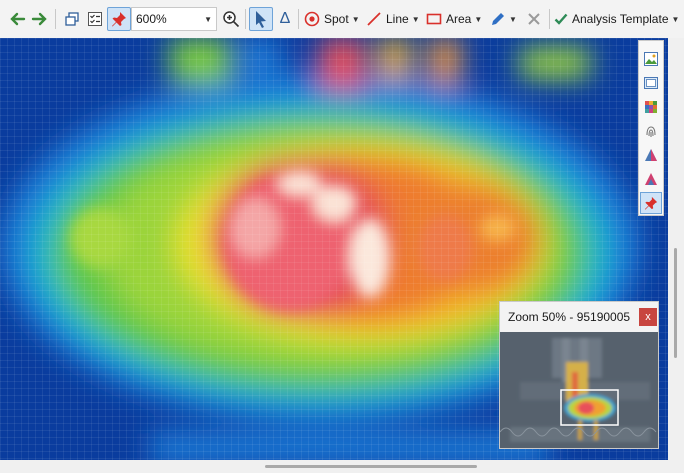 Image resolution: width=684 pixels, height=473 pixels. I want to click on frame-icon, so click(651, 83).